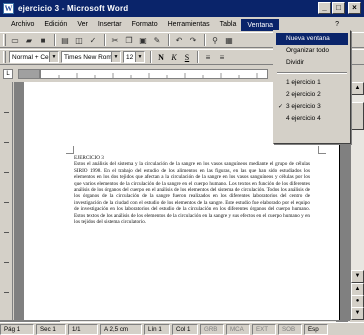 This screenshot has width=364, height=335. I want to click on font-size-combo: 12 ▼, so click(134, 57).